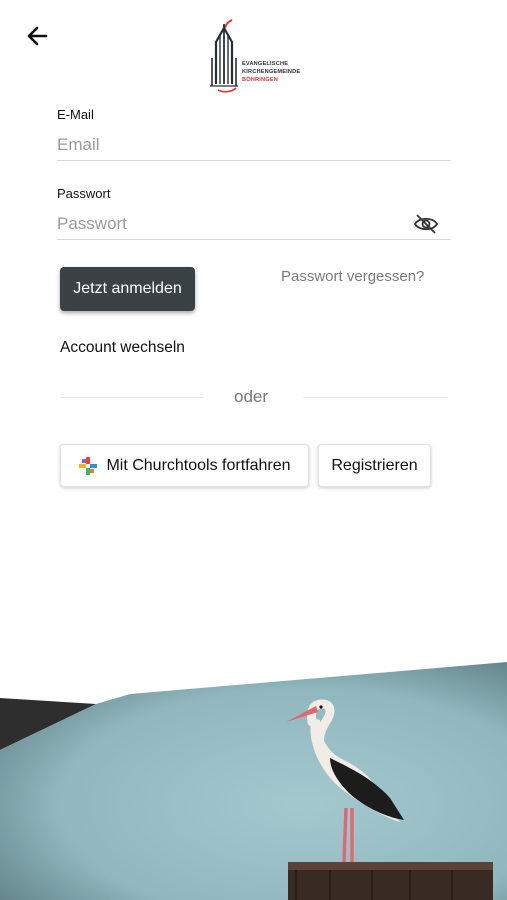 This screenshot has height=900, width=507. I want to click on churchtools-cross-icon, so click(88, 465).